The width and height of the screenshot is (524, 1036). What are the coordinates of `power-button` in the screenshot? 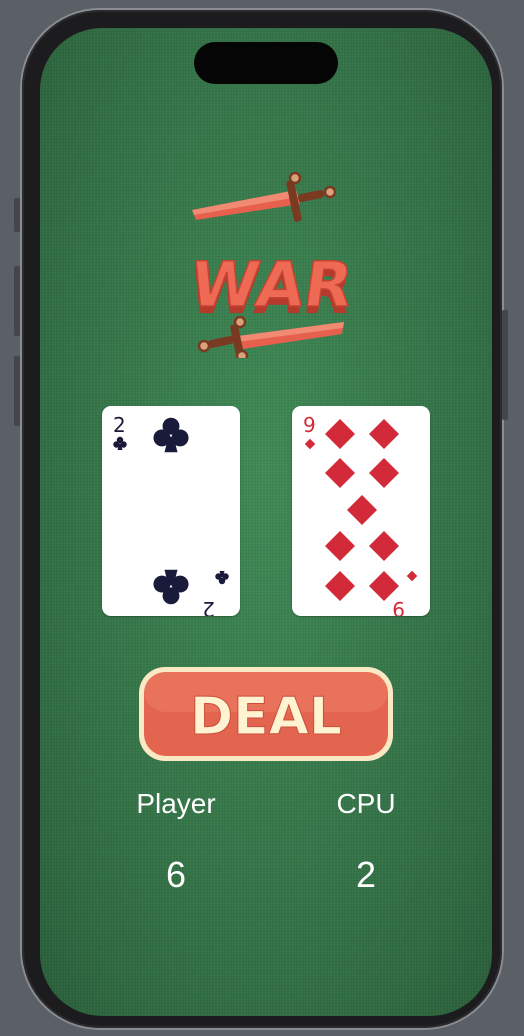 It's located at (505, 365).